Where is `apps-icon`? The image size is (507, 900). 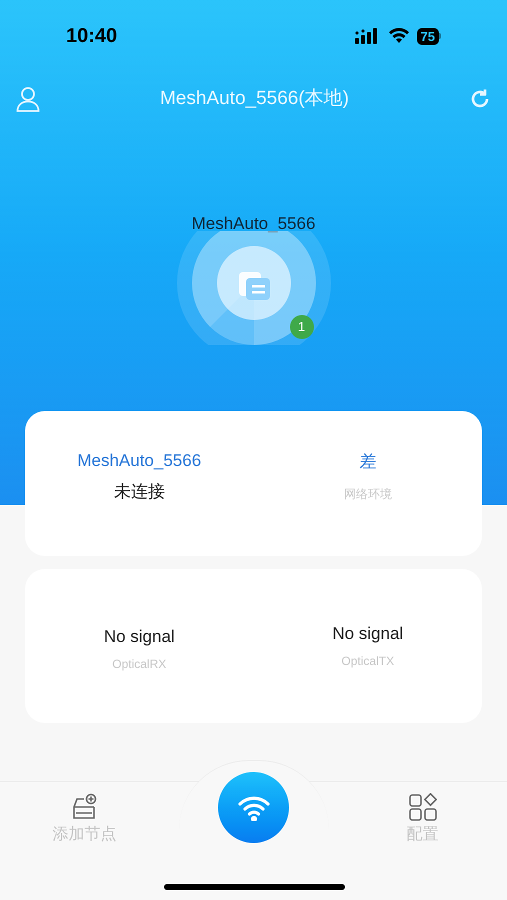
apps-icon is located at coordinates (422, 807).